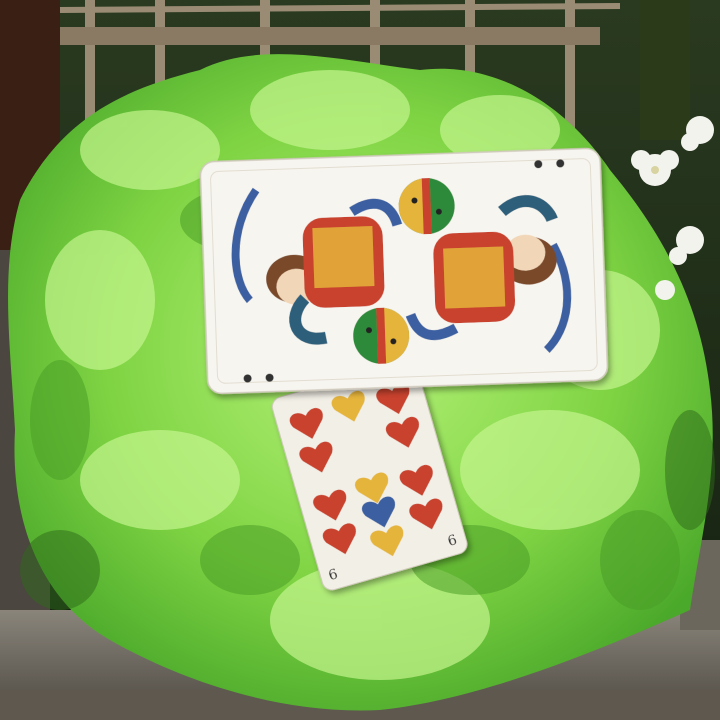 The height and width of the screenshot is (720, 720). Describe the element at coordinates (665, 70) in the screenshot. I see `foliage-right` at that location.